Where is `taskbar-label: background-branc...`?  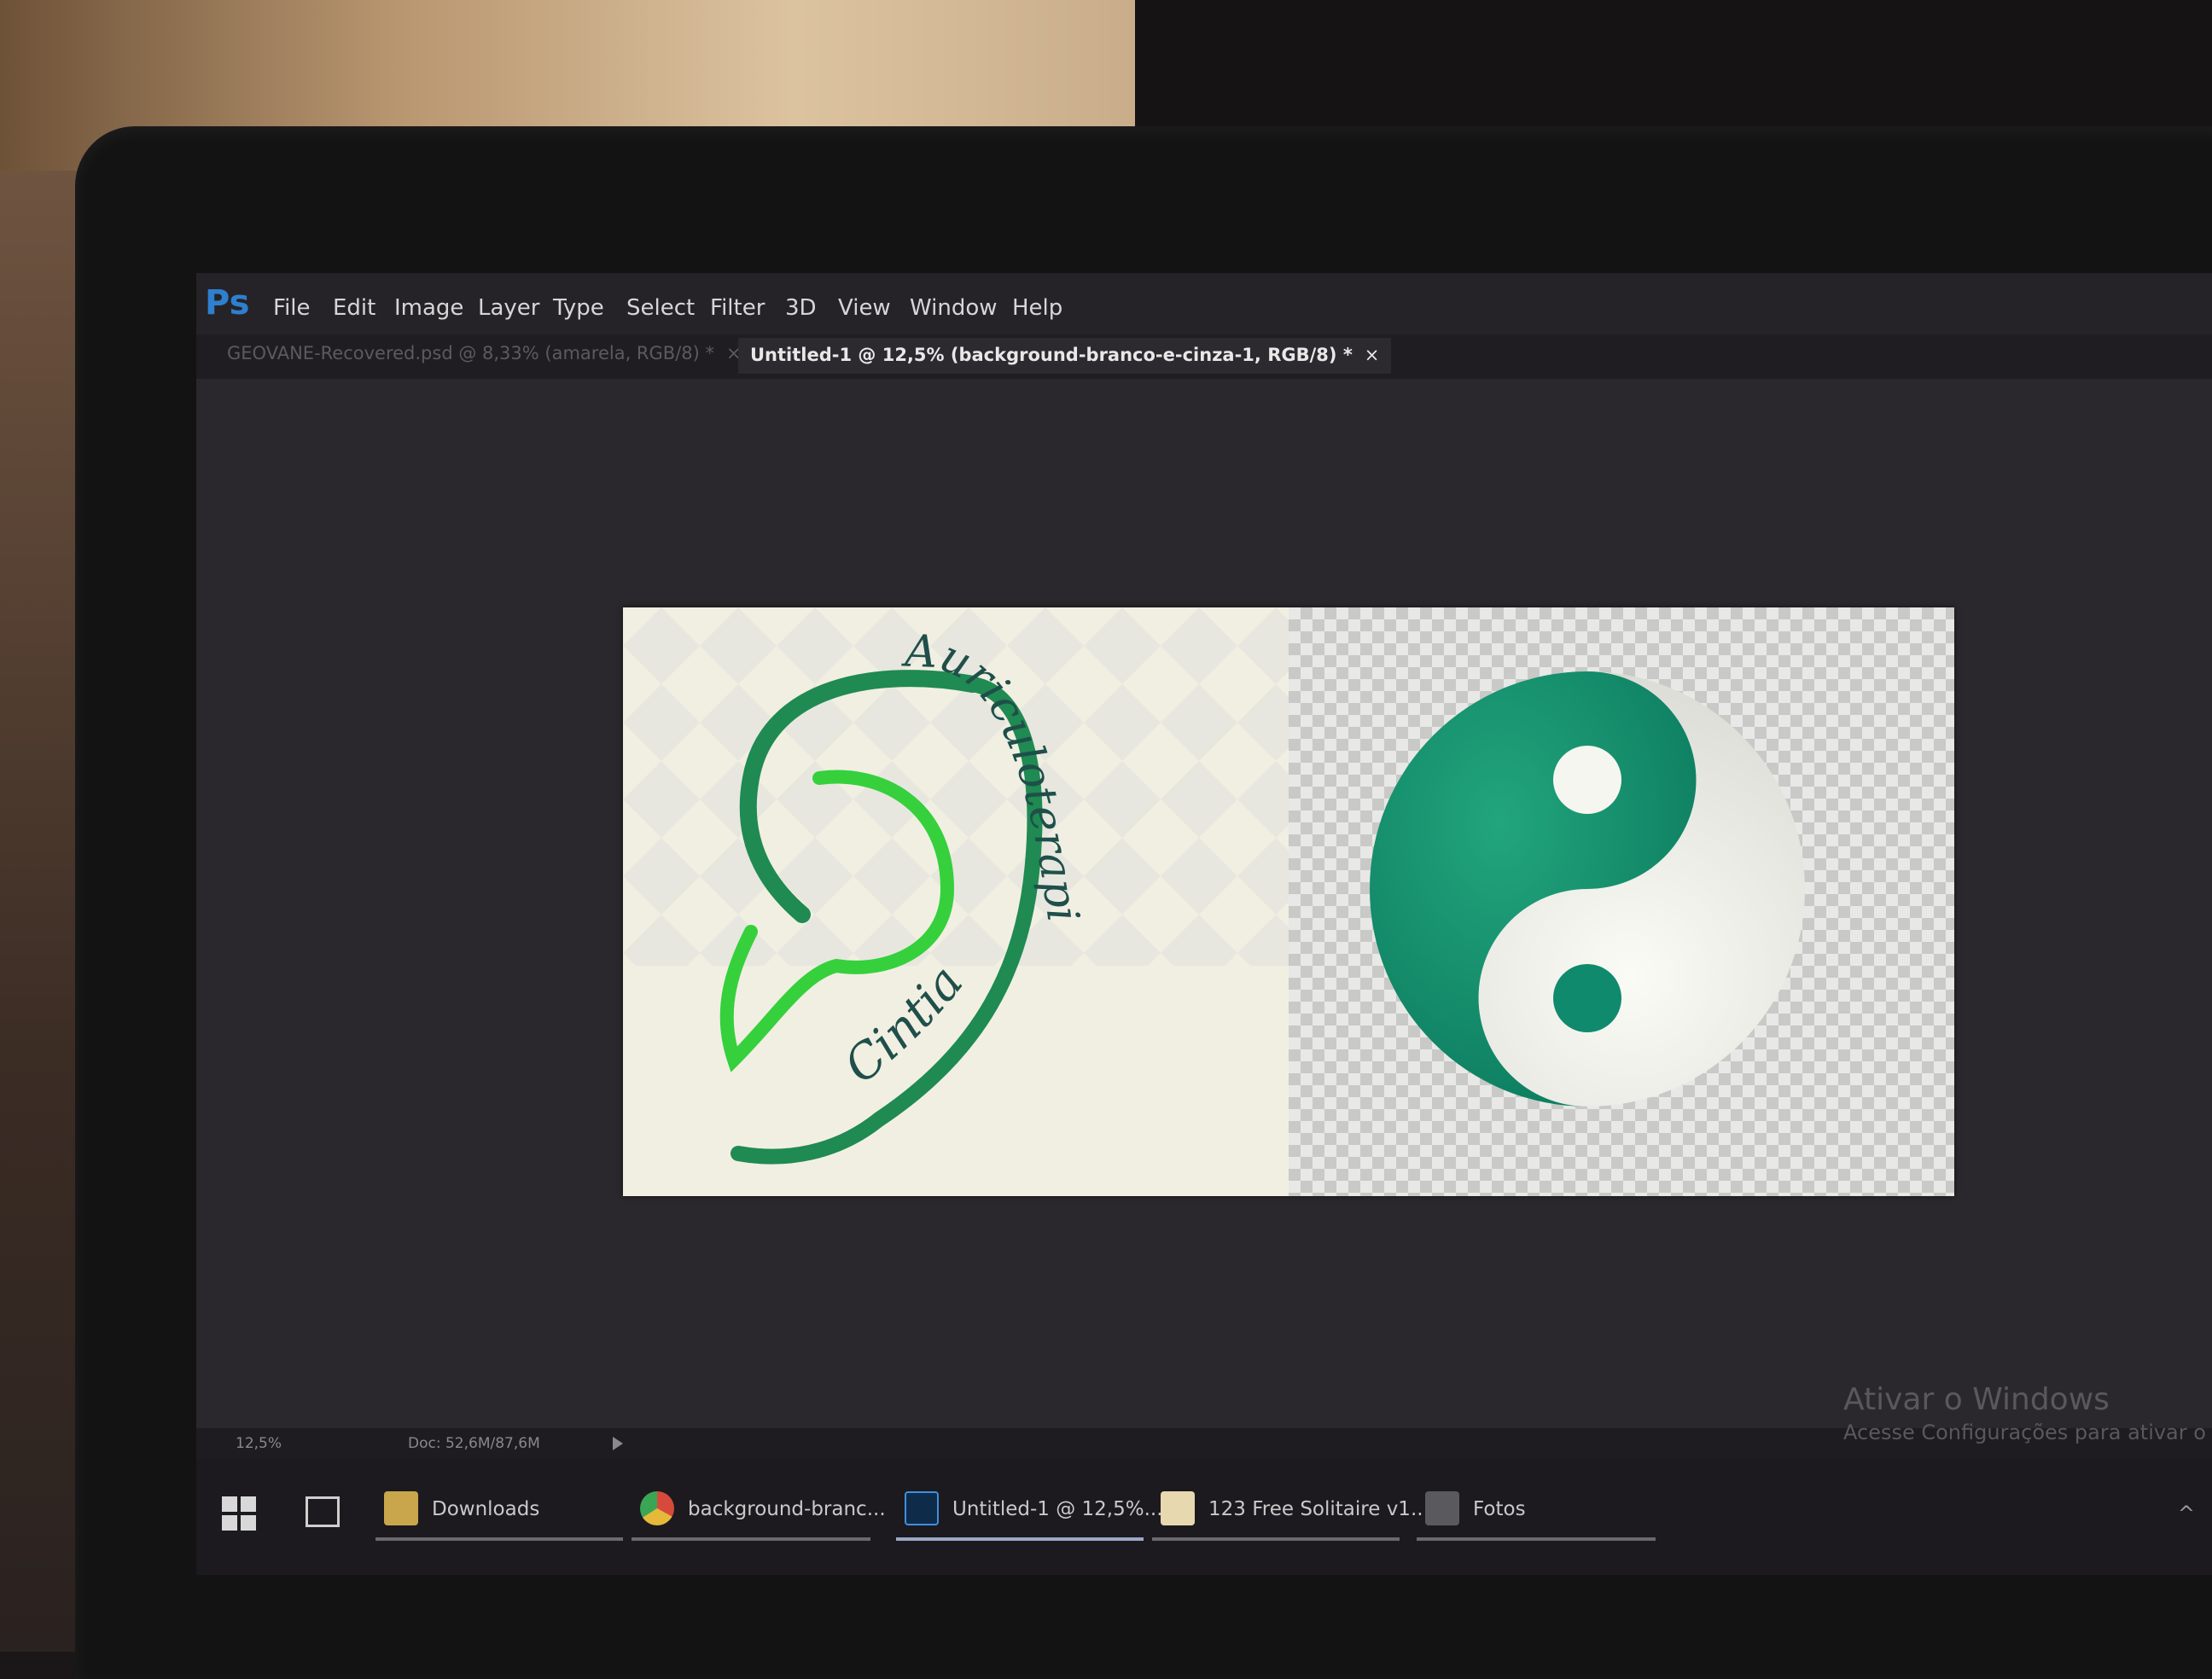
taskbar-label: background-branc... is located at coordinates (787, 1509).